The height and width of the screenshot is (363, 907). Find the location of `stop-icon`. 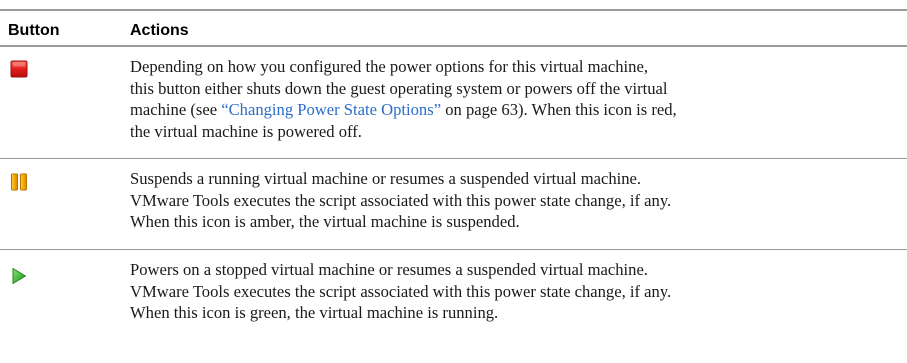

stop-icon is located at coordinates (19, 71).